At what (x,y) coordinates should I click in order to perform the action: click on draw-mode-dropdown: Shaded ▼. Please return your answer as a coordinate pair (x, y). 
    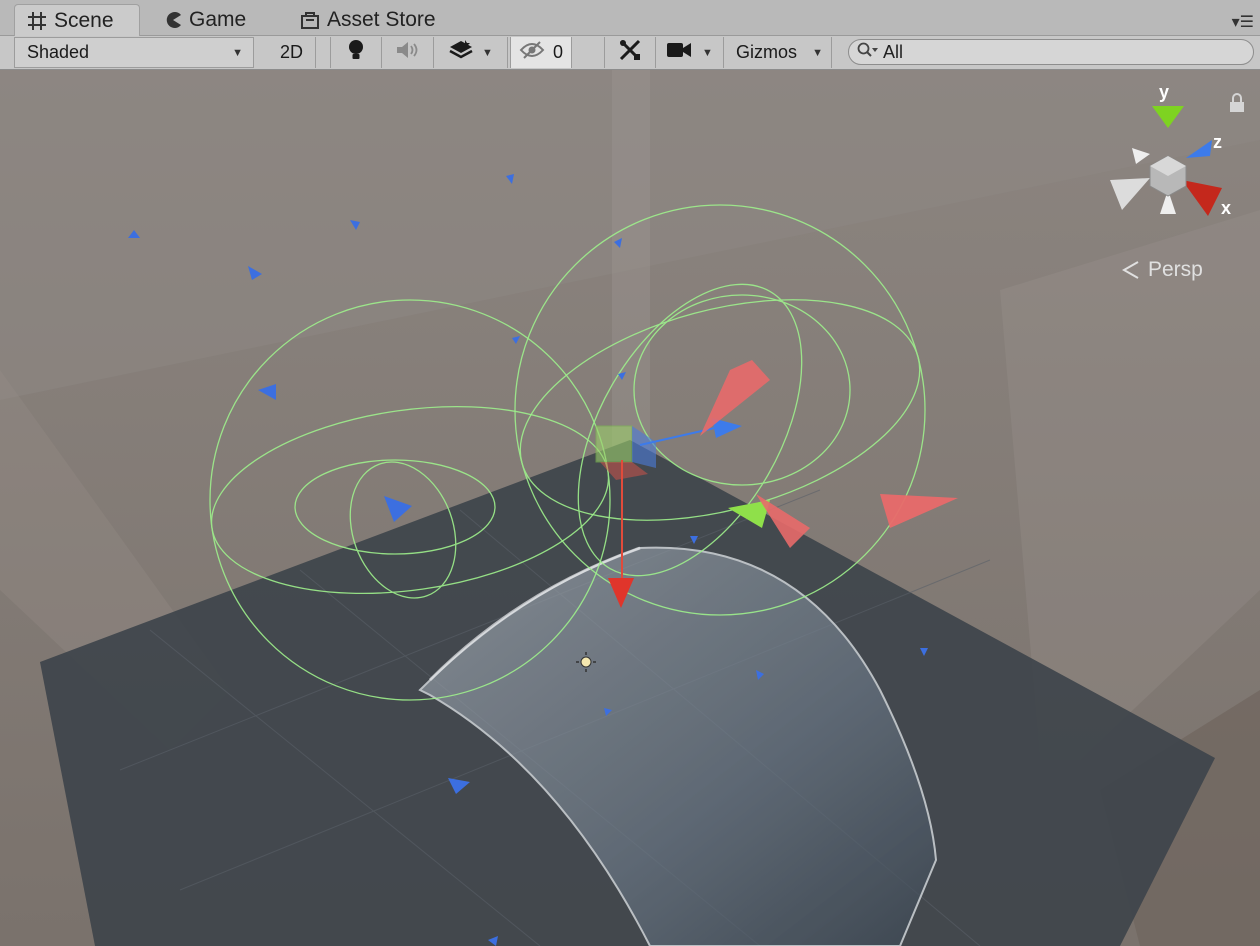
    Looking at the image, I should click on (134, 52).